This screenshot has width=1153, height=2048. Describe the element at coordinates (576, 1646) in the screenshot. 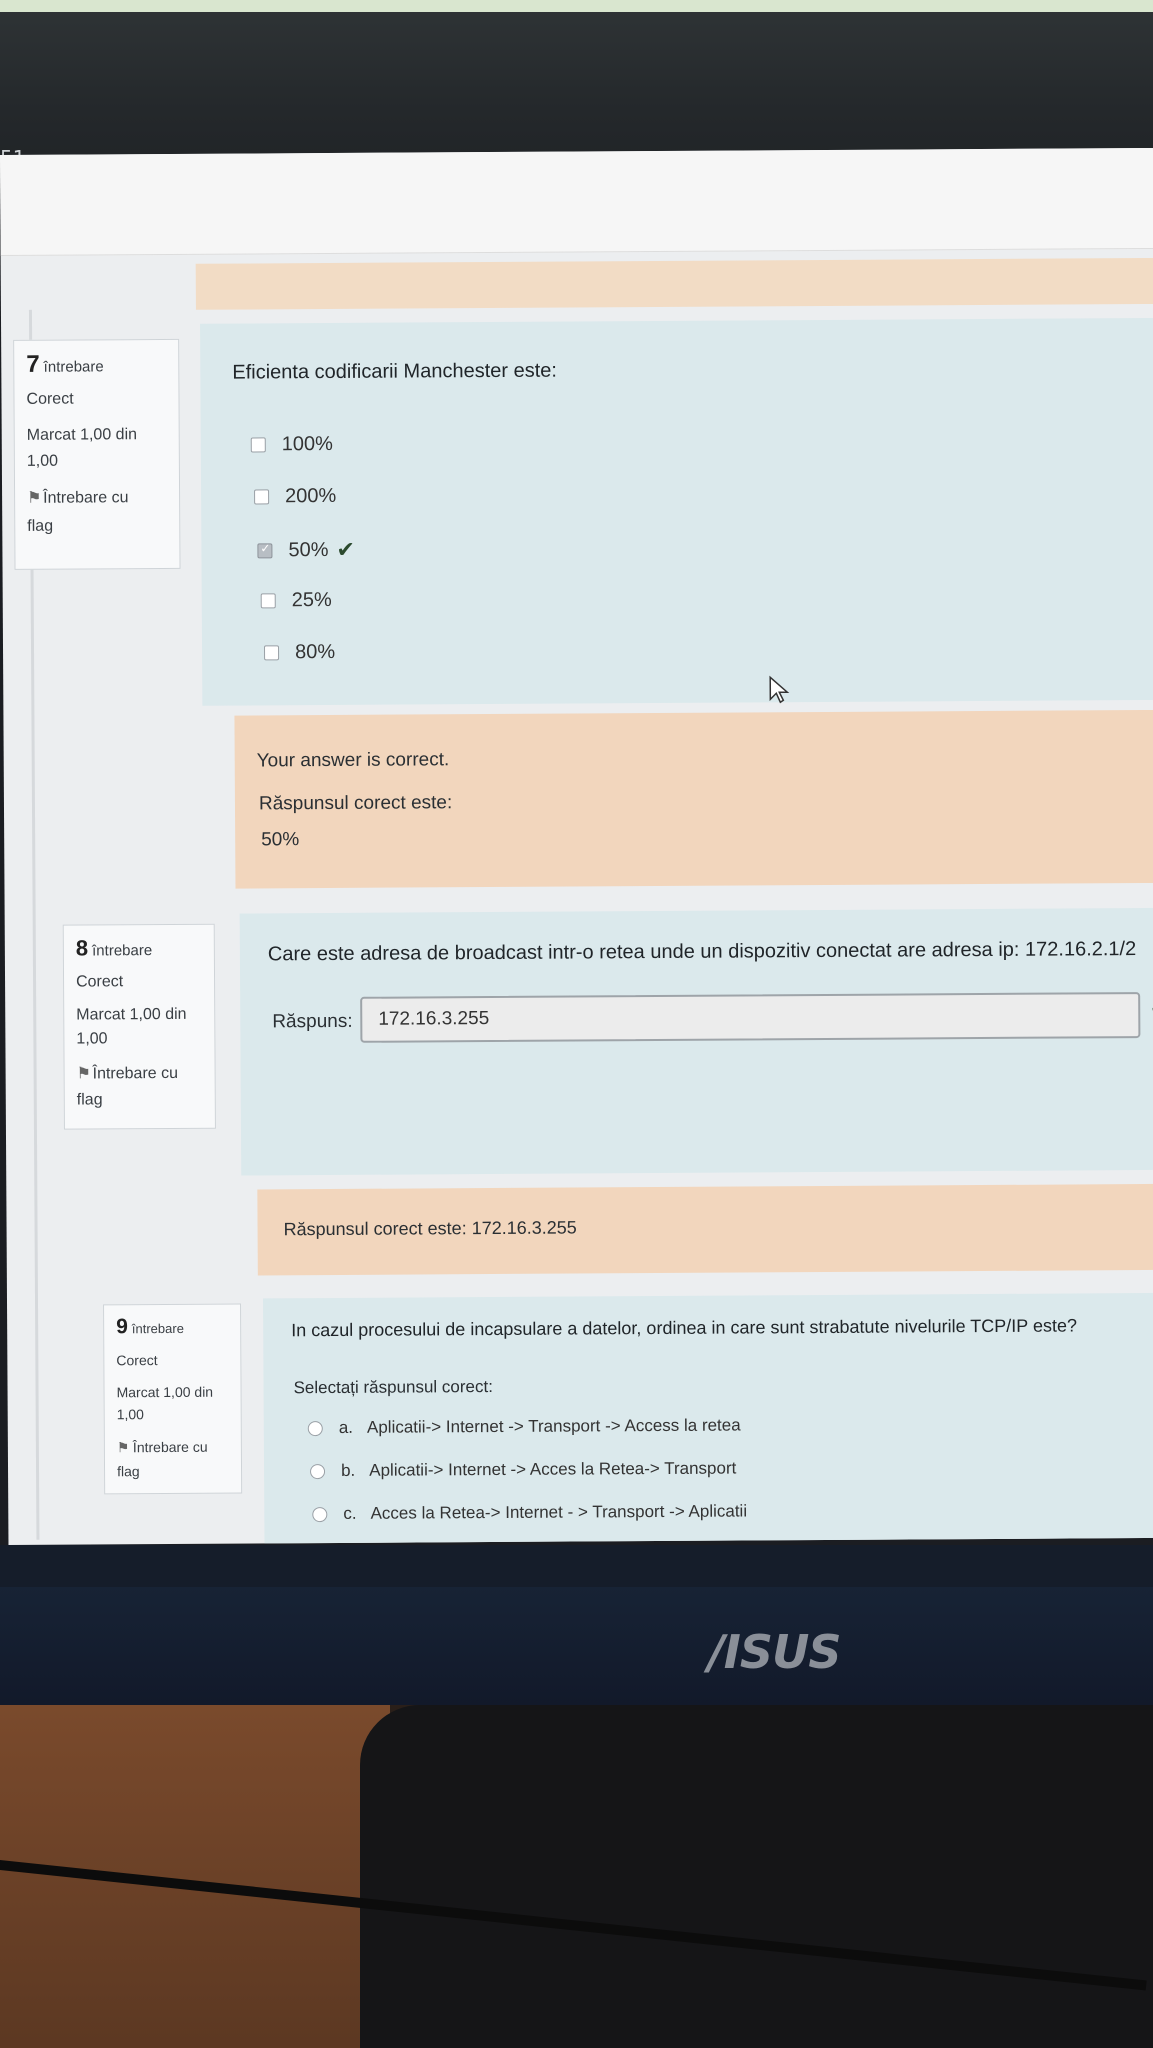

I see `monitor-chin` at that location.